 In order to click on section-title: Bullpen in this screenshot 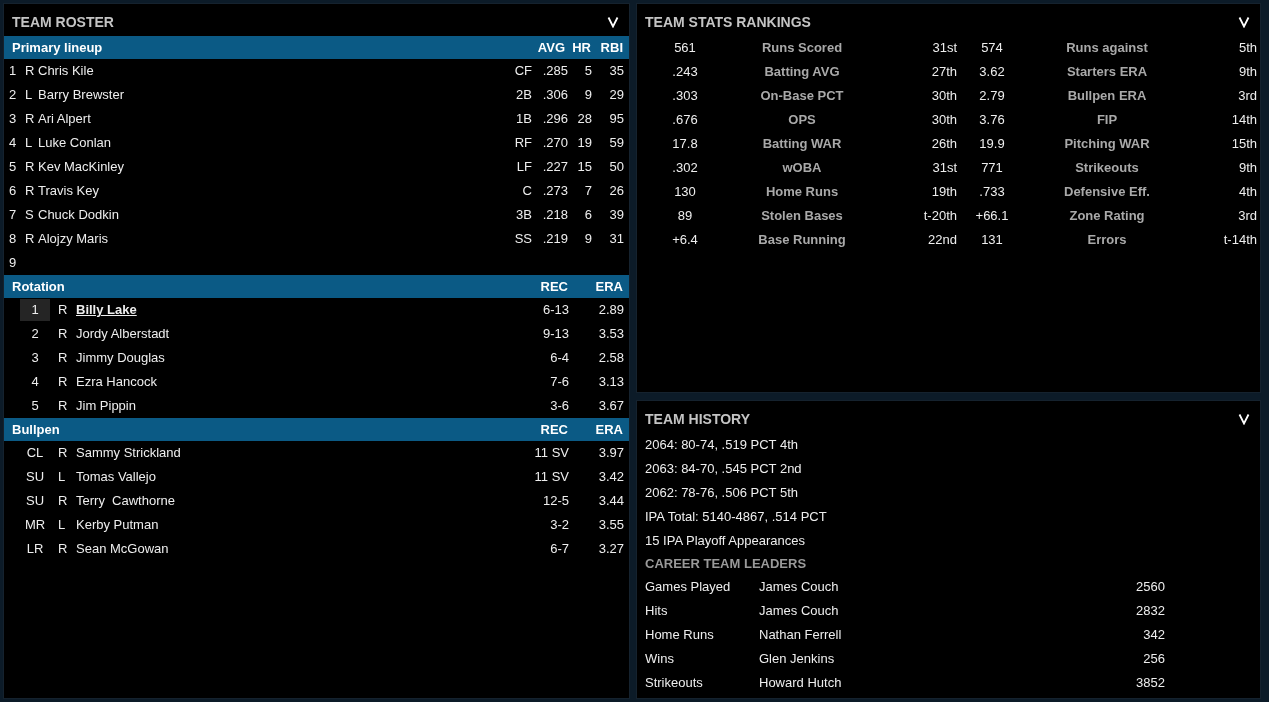, I will do `click(36, 429)`.